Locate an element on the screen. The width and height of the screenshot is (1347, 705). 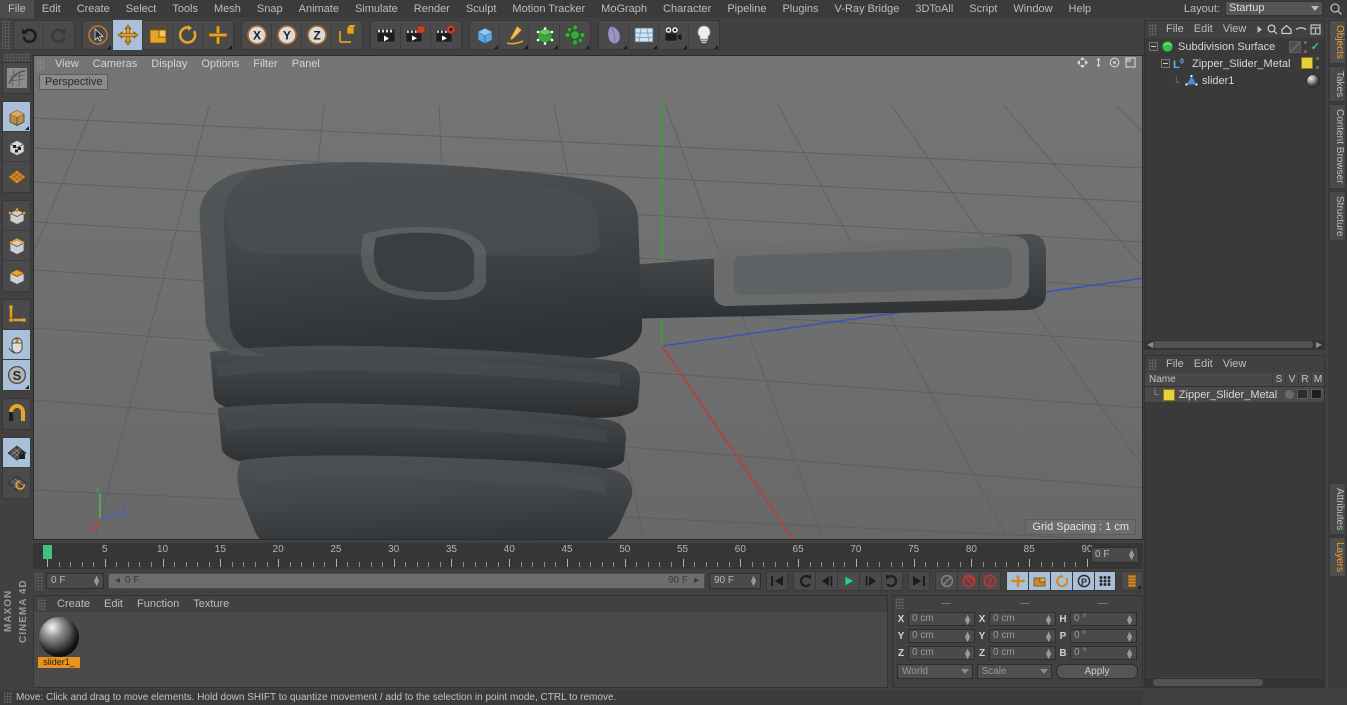
coordinates-grip is located at coordinates (900, 603).